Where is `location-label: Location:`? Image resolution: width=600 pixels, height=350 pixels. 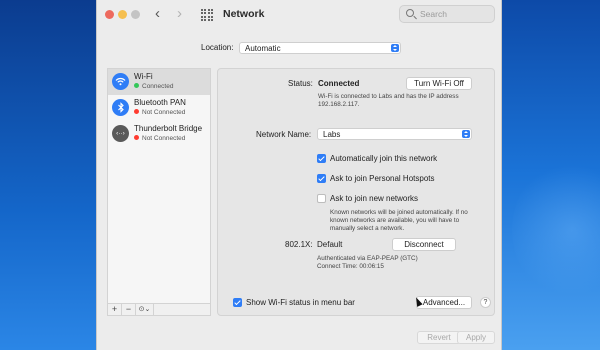 location-label: Location: is located at coordinates (217, 47).